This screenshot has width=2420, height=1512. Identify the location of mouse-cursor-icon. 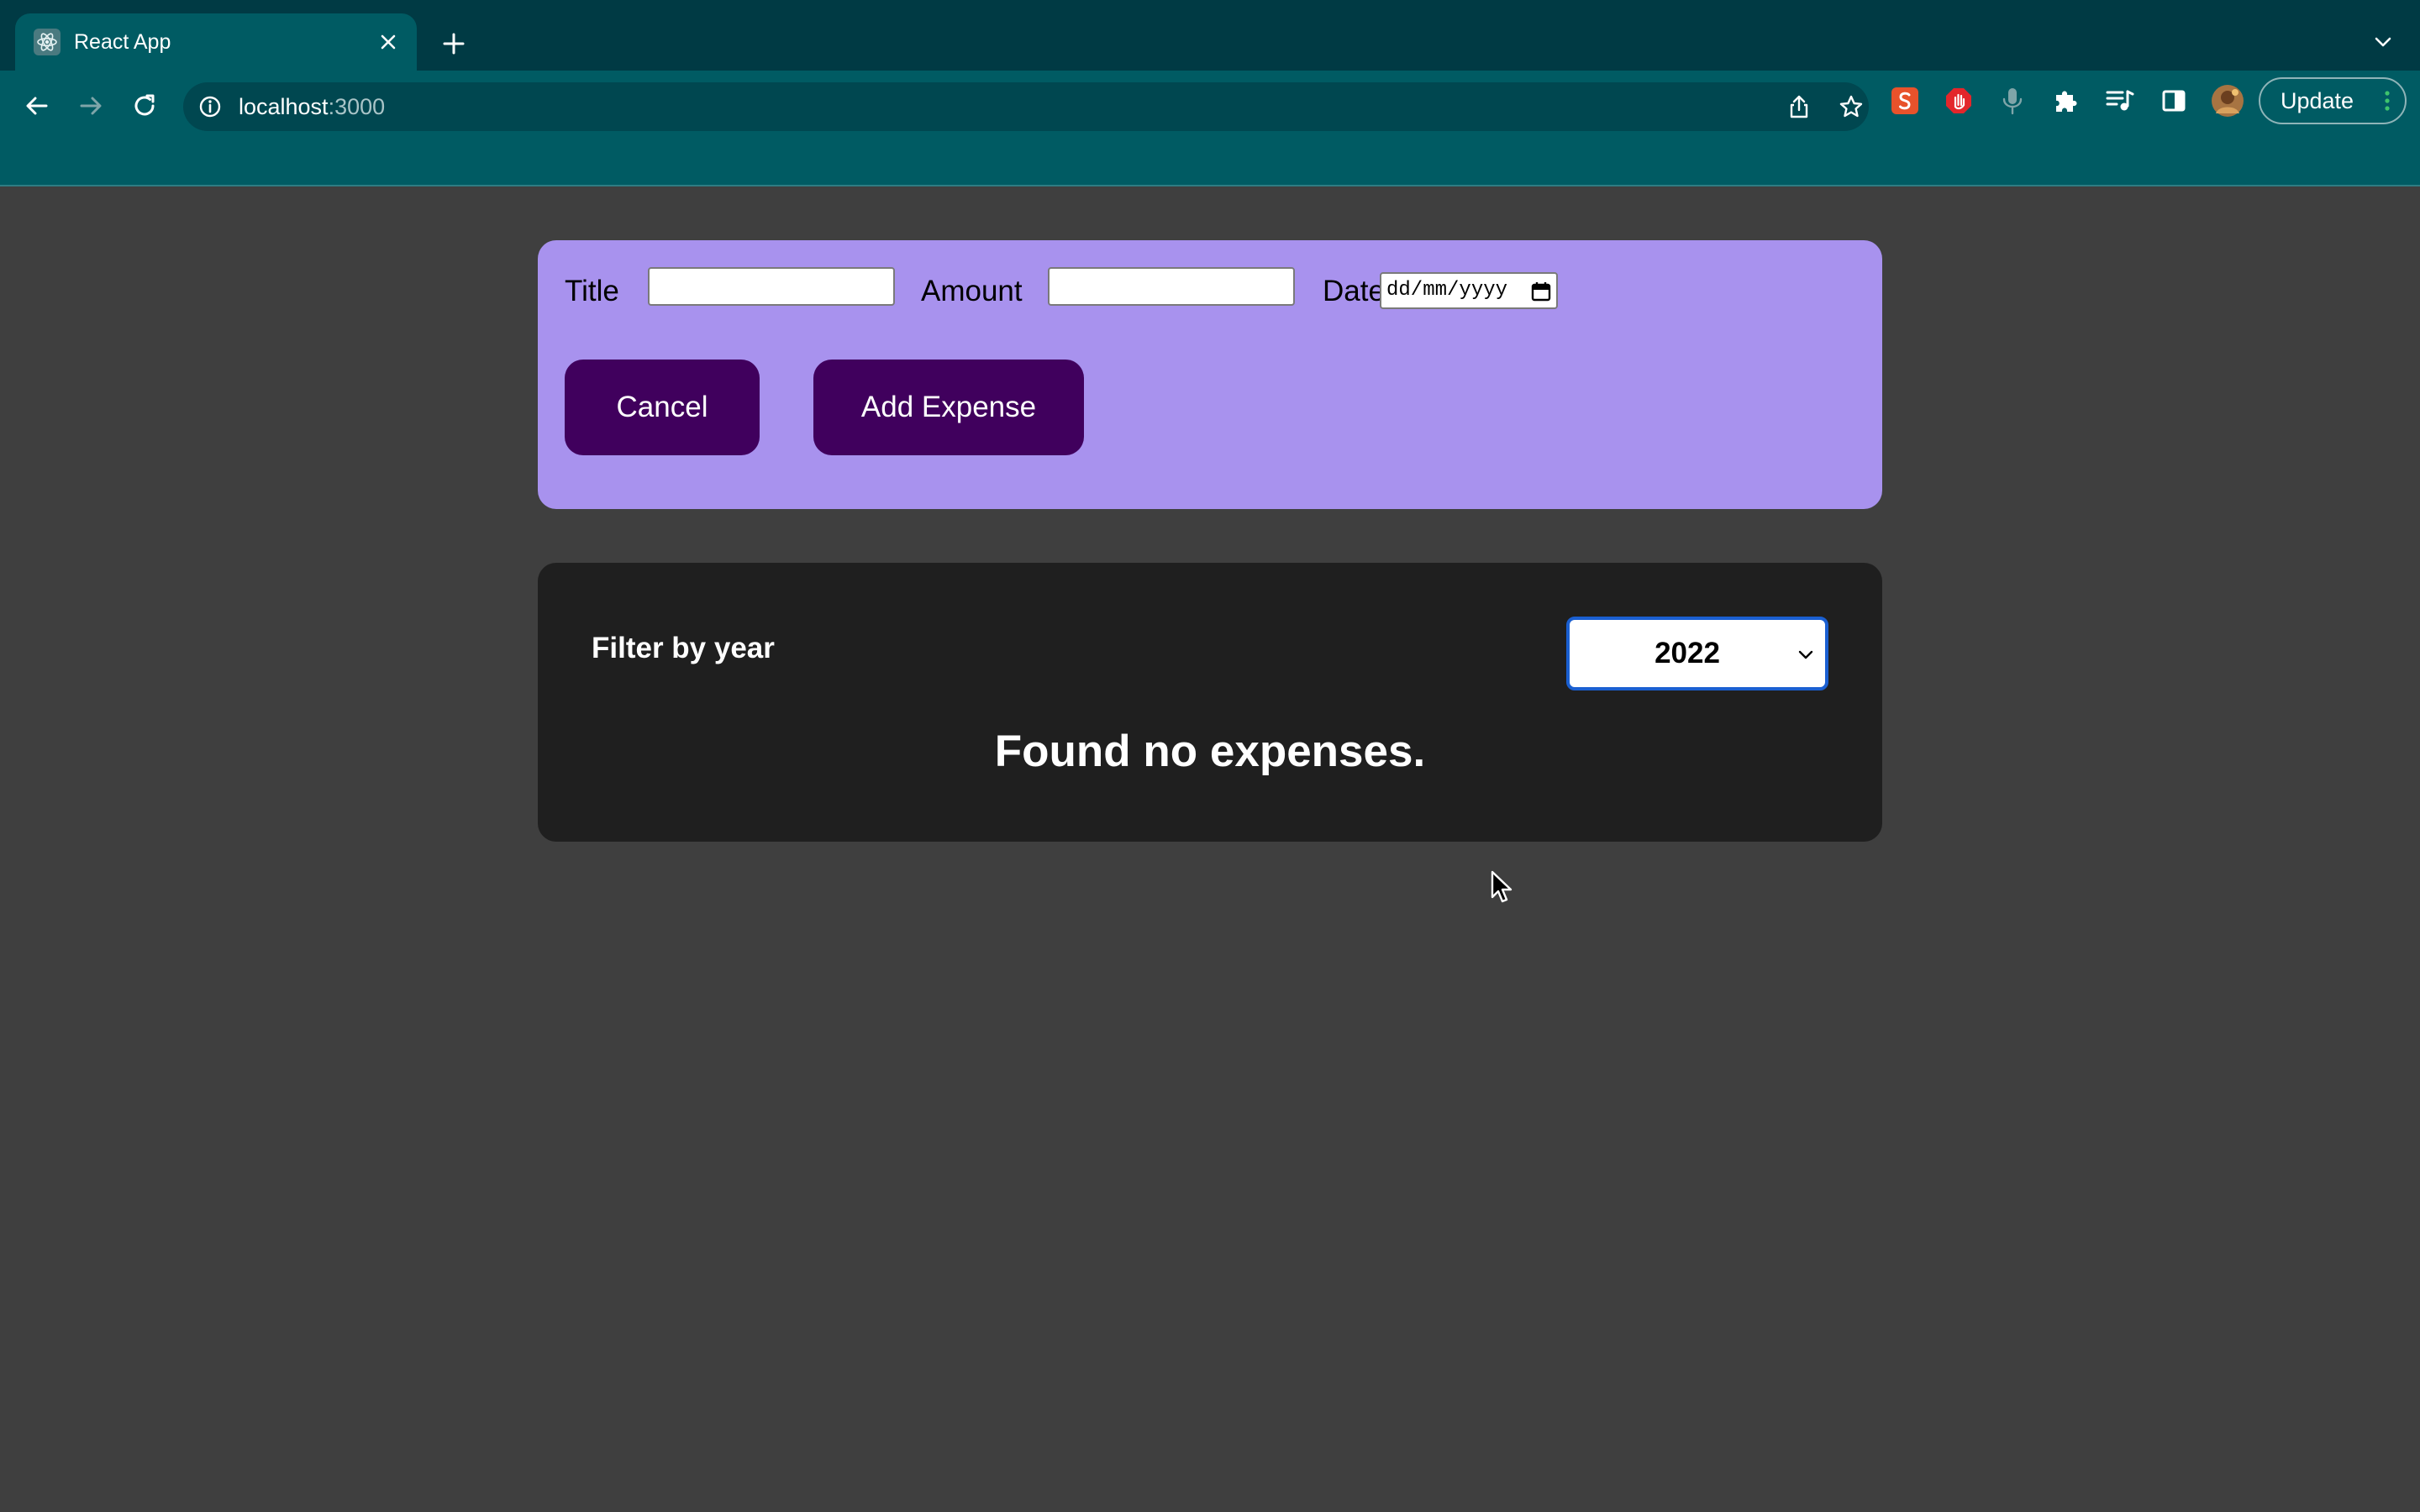
(1501, 886).